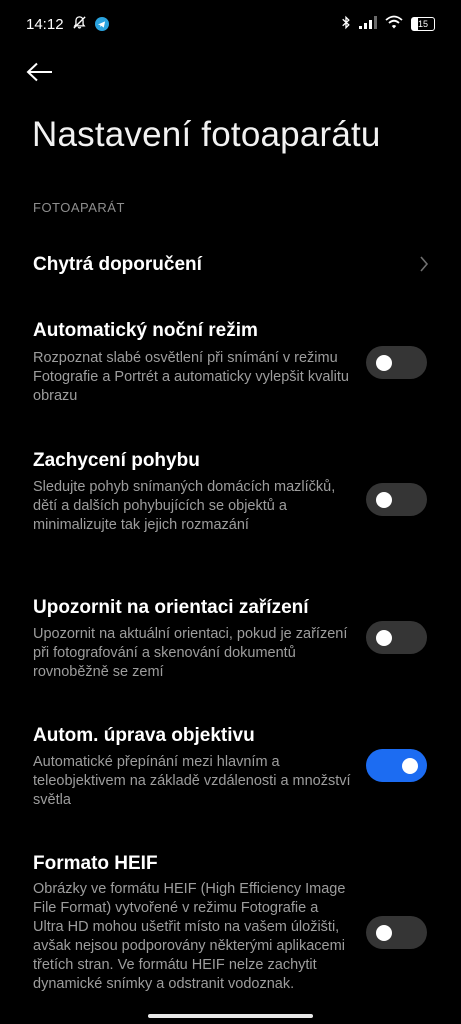 Image resolution: width=461 pixels, height=1024 pixels. I want to click on status-bar: 14:12 15, so click(230, 24).